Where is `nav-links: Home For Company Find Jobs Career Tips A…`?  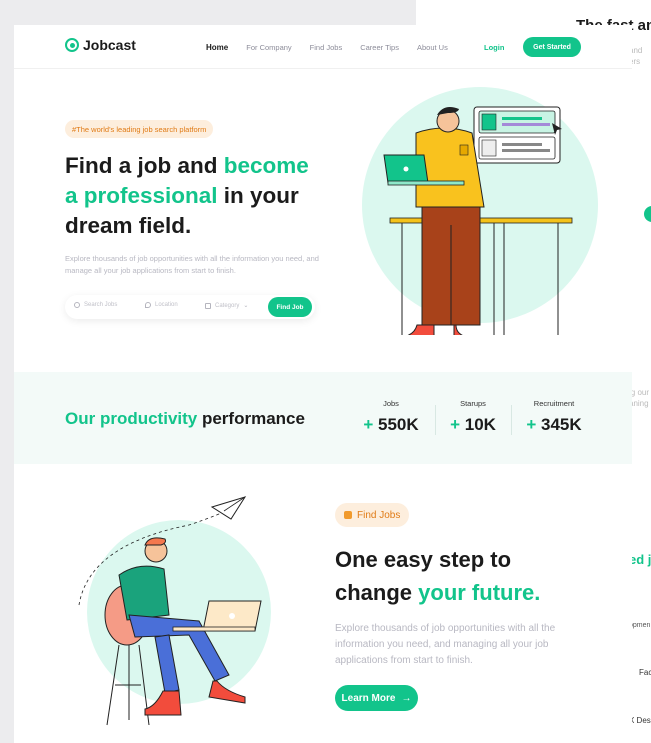
nav-links: Home For Company Find Jobs Career Tips A… is located at coordinates (336, 47).